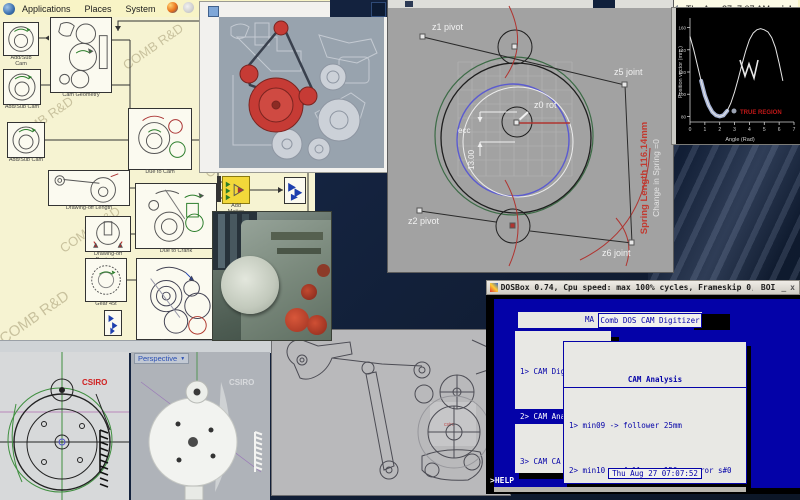 The image size is (800, 500). What do you see at coordinates (650, 320) in the screenshot?
I see `dos-header-title: Comb DOS CAM Digitizer` at bounding box center [650, 320].